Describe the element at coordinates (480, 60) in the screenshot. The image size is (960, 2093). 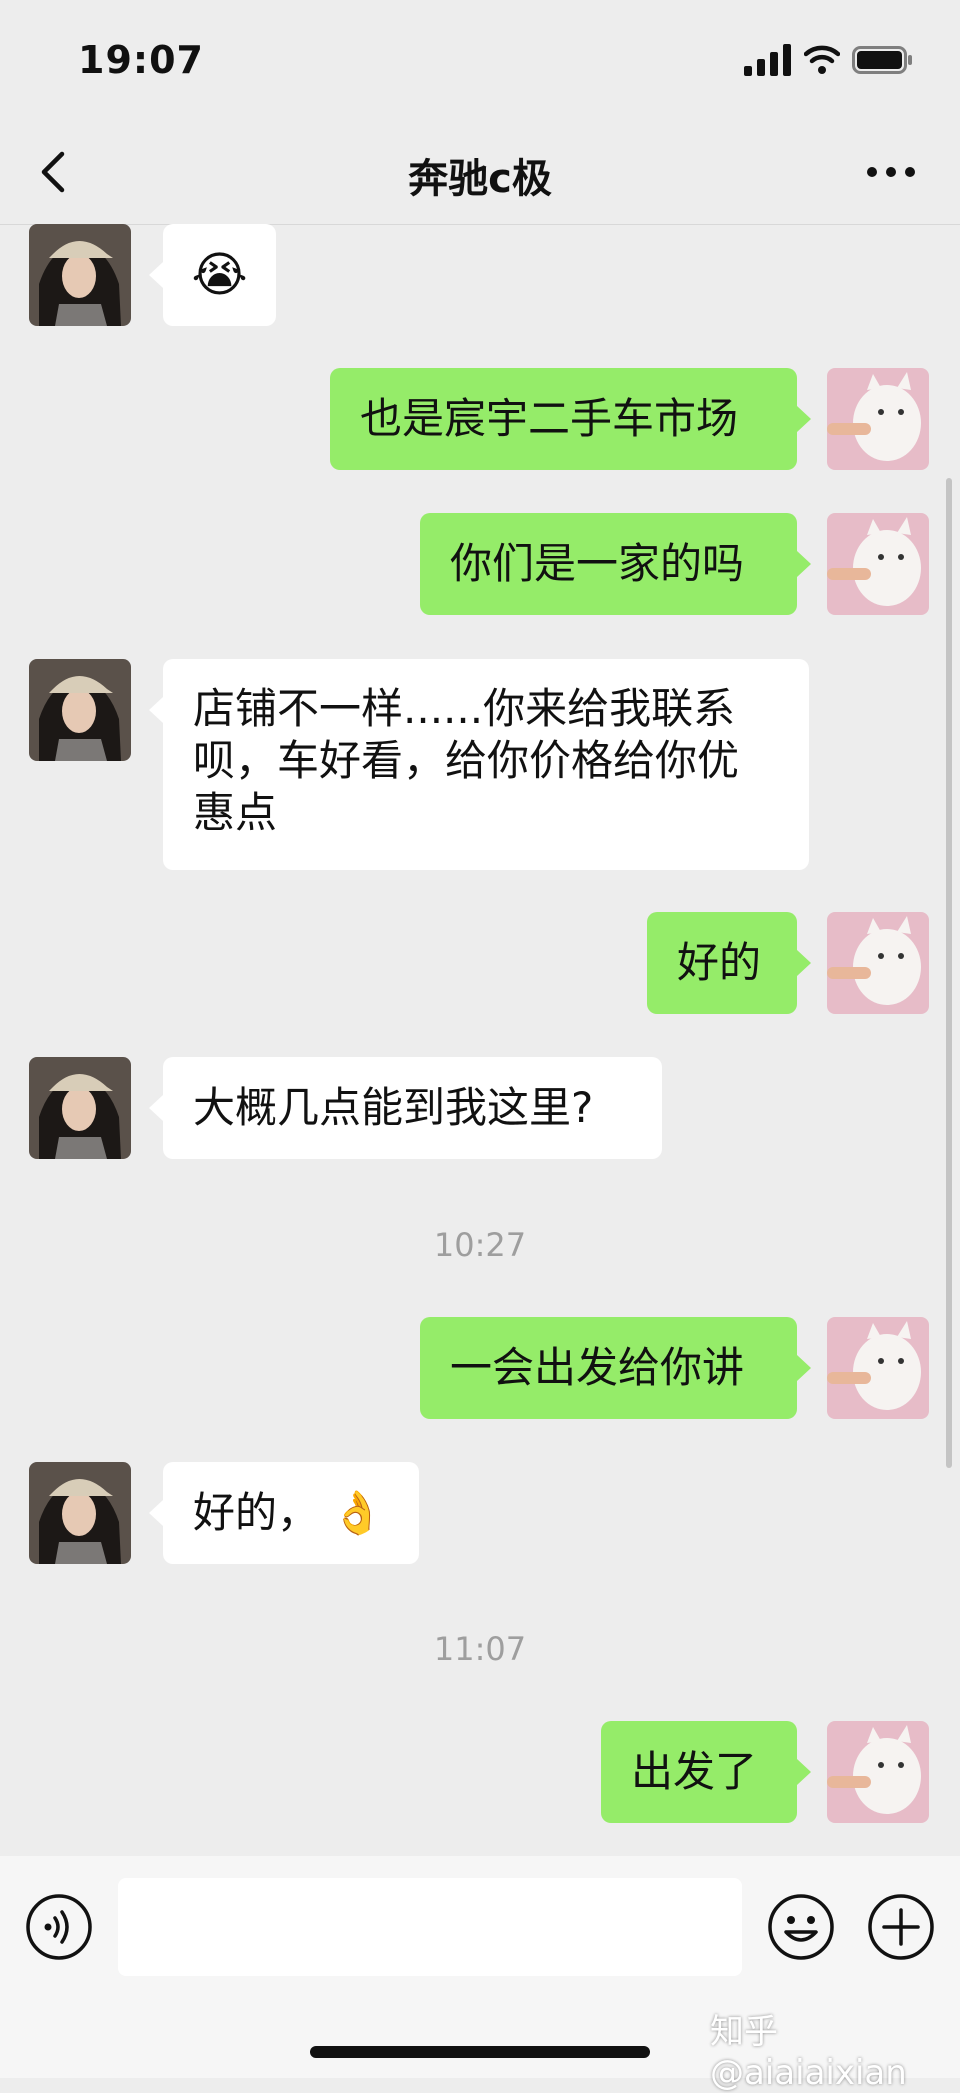
I see `status-bar: 19:07` at that location.